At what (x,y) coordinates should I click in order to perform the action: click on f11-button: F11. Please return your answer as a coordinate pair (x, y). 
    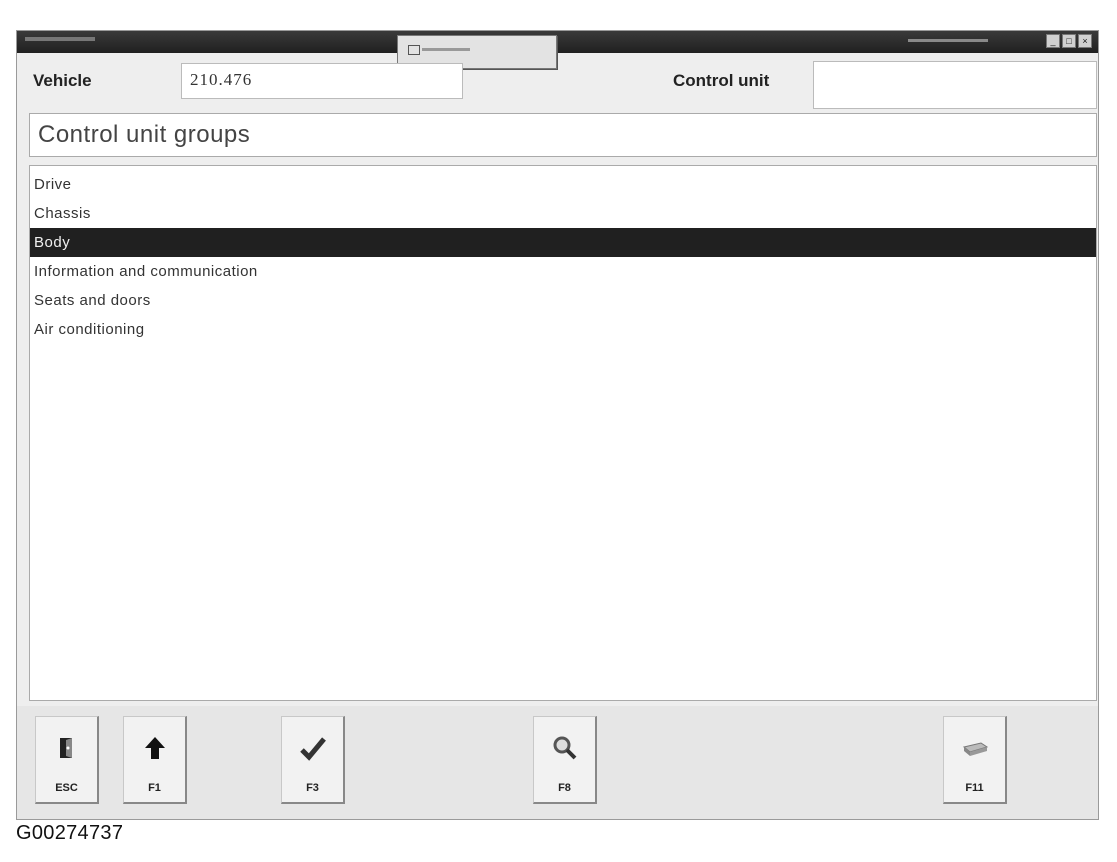
    Looking at the image, I should click on (975, 760).